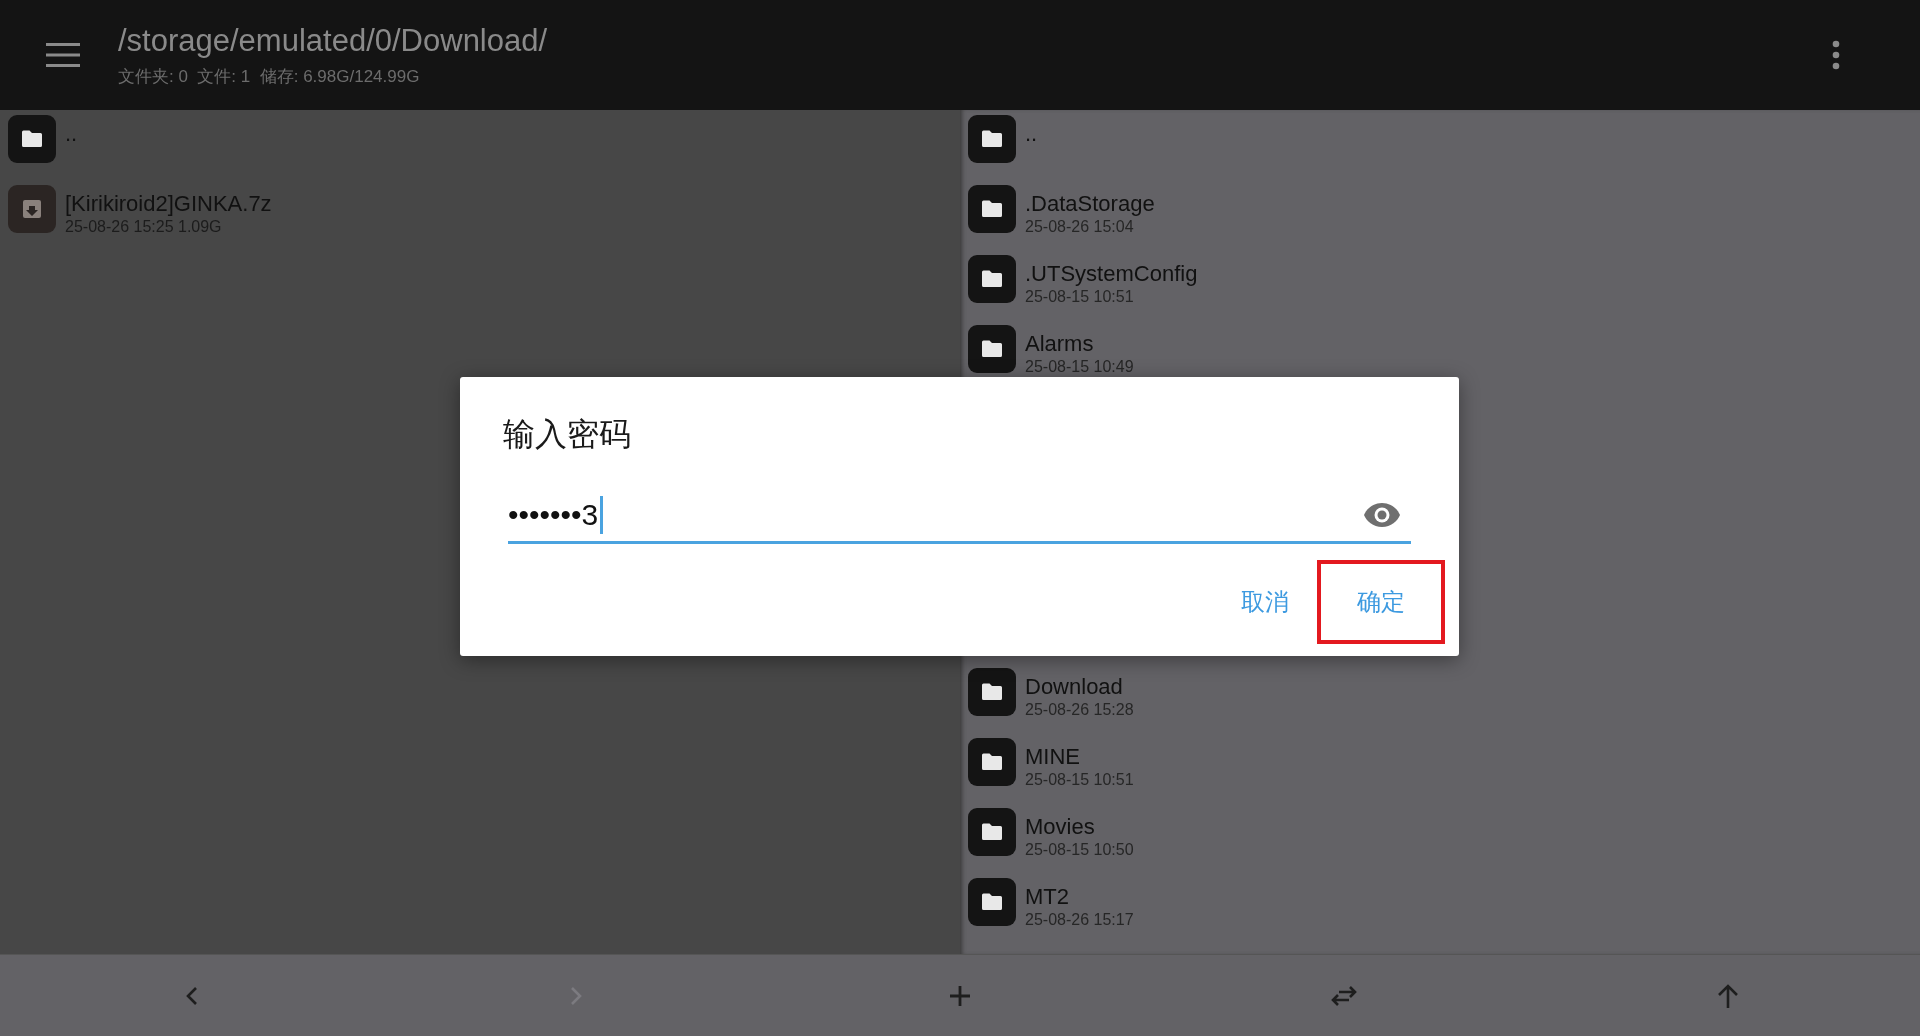 This screenshot has height=1036, width=1920. I want to click on menu-icon, so click(63, 55).